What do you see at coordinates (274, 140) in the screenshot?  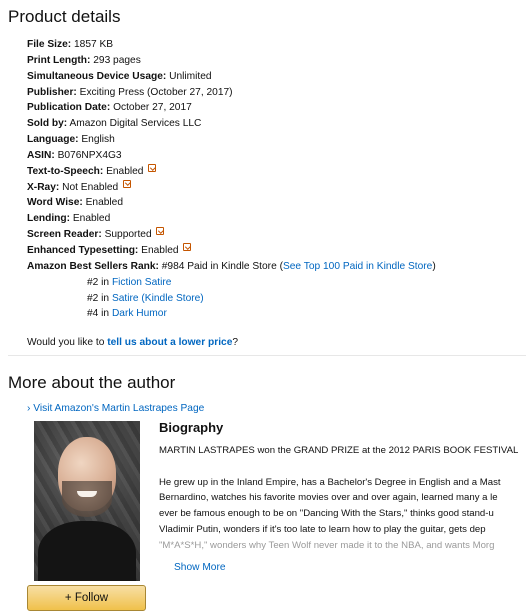 I see `detail-language: Language: English` at bounding box center [274, 140].